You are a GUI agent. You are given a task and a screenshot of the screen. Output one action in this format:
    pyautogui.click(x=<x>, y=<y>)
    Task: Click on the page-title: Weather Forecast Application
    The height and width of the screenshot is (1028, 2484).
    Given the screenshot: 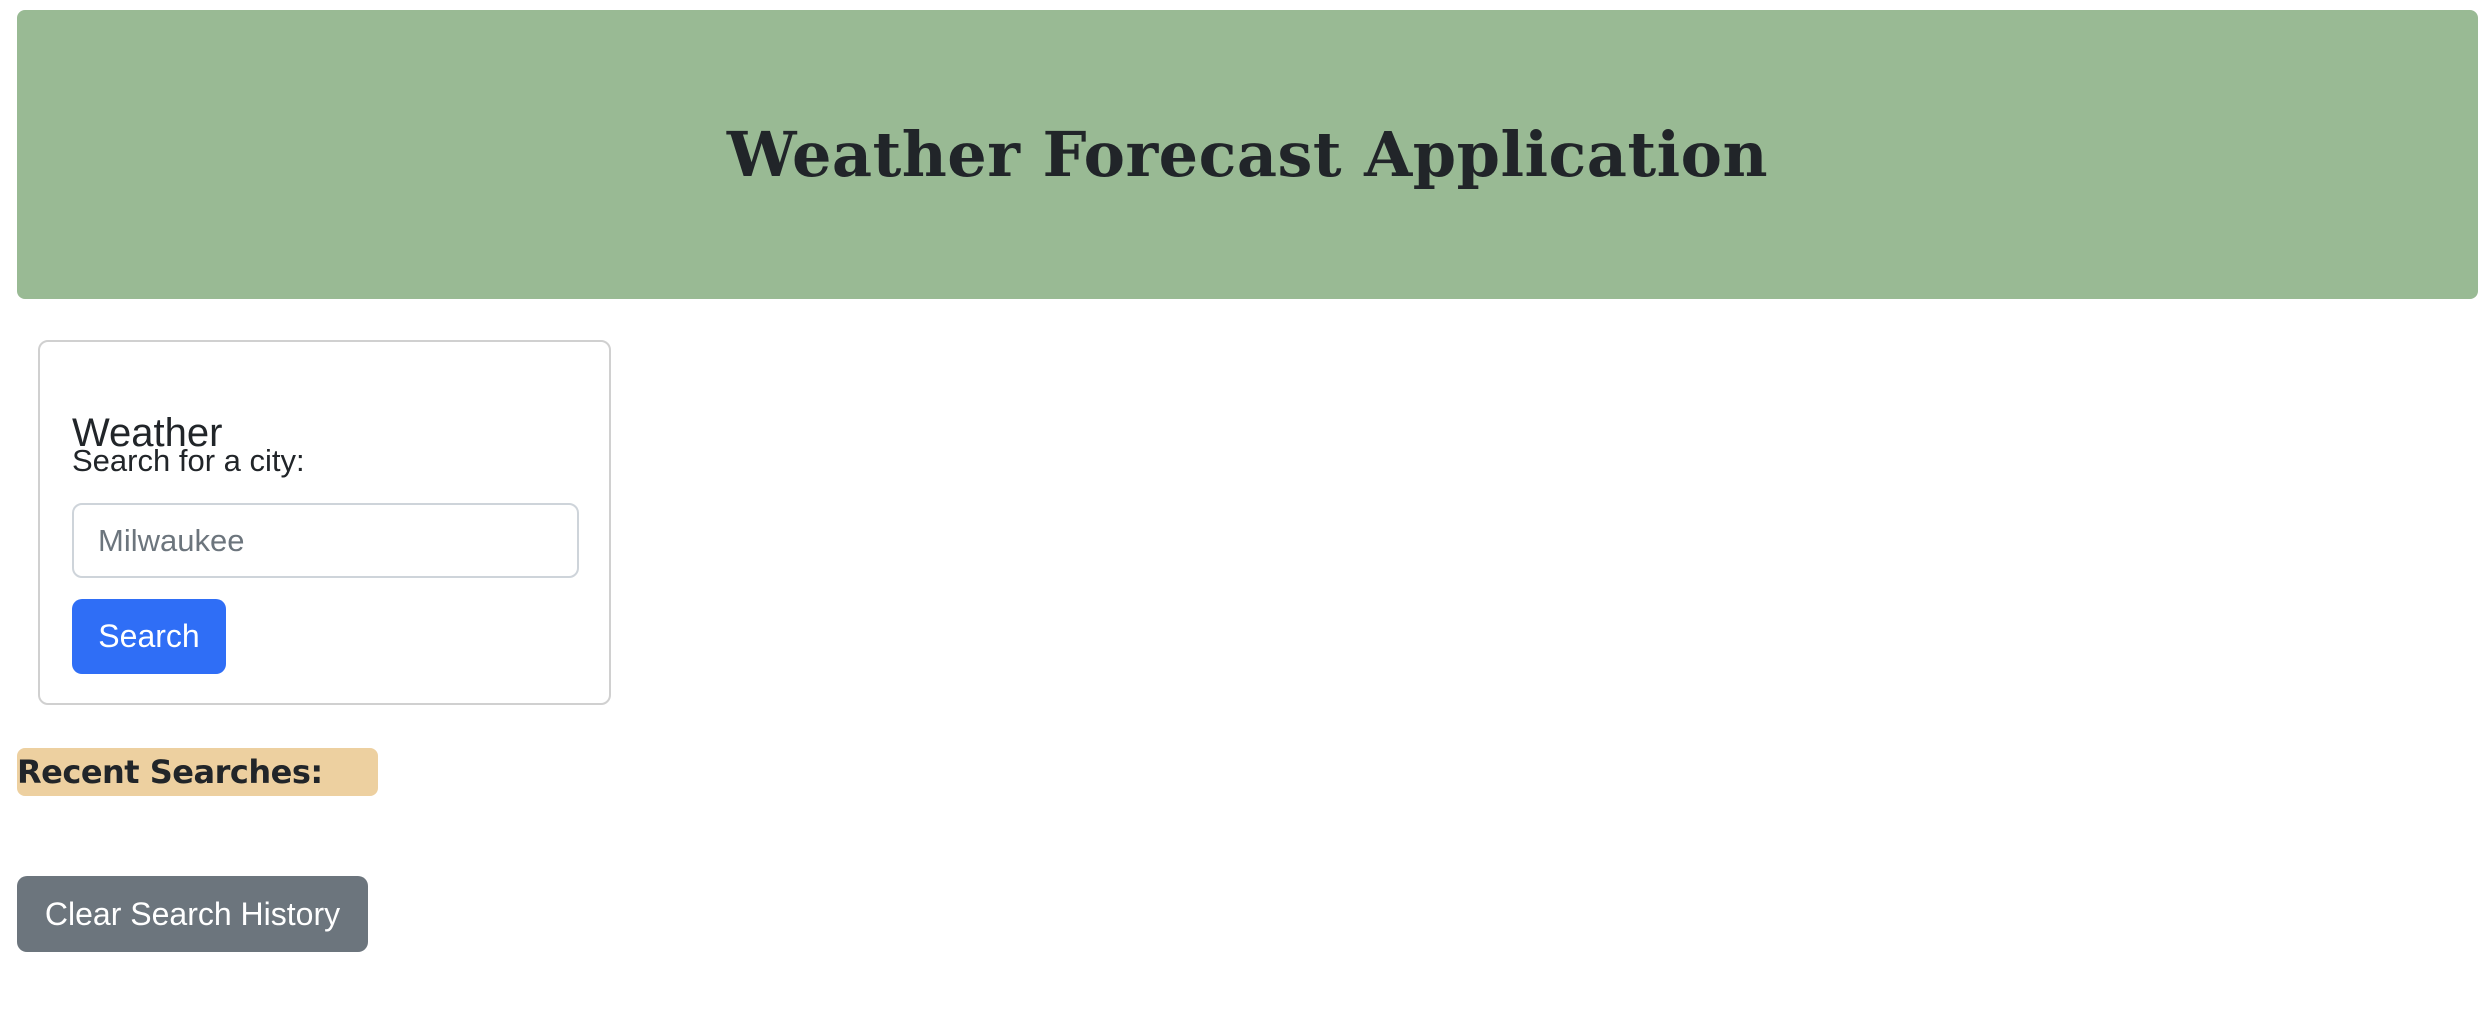 What is the action you would take?
    pyautogui.click(x=1247, y=154)
    